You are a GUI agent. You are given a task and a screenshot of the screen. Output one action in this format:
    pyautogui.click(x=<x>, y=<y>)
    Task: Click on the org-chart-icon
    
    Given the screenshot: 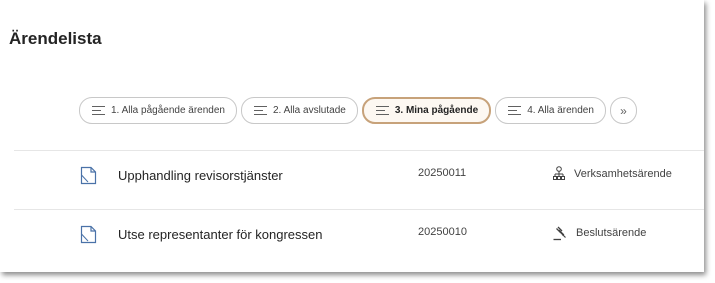 What is the action you would take?
    pyautogui.click(x=559, y=173)
    